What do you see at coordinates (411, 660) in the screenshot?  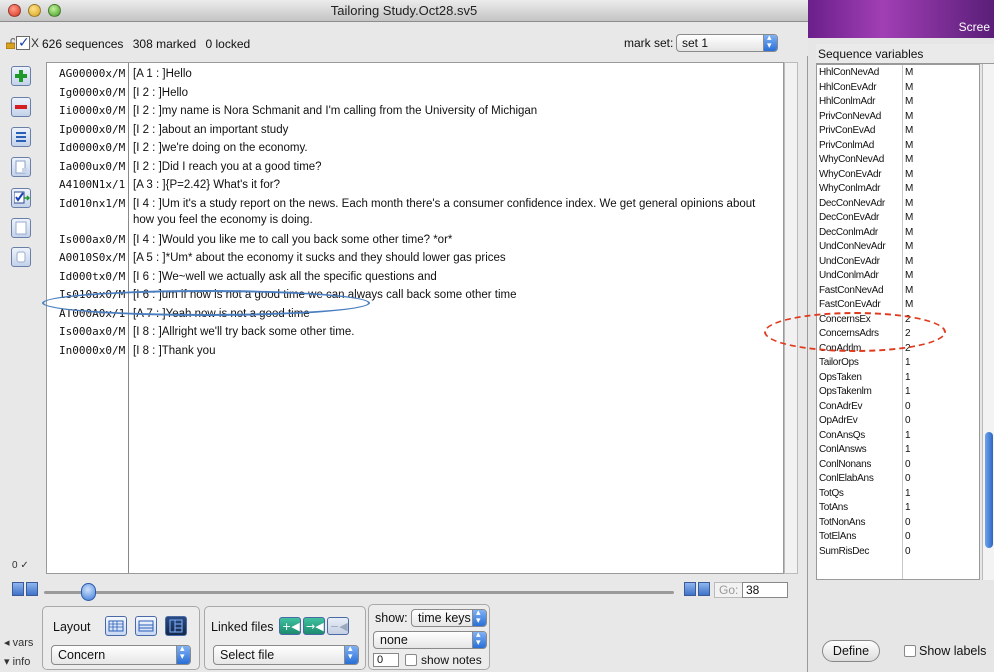 I see `show-notes-checkbox` at bounding box center [411, 660].